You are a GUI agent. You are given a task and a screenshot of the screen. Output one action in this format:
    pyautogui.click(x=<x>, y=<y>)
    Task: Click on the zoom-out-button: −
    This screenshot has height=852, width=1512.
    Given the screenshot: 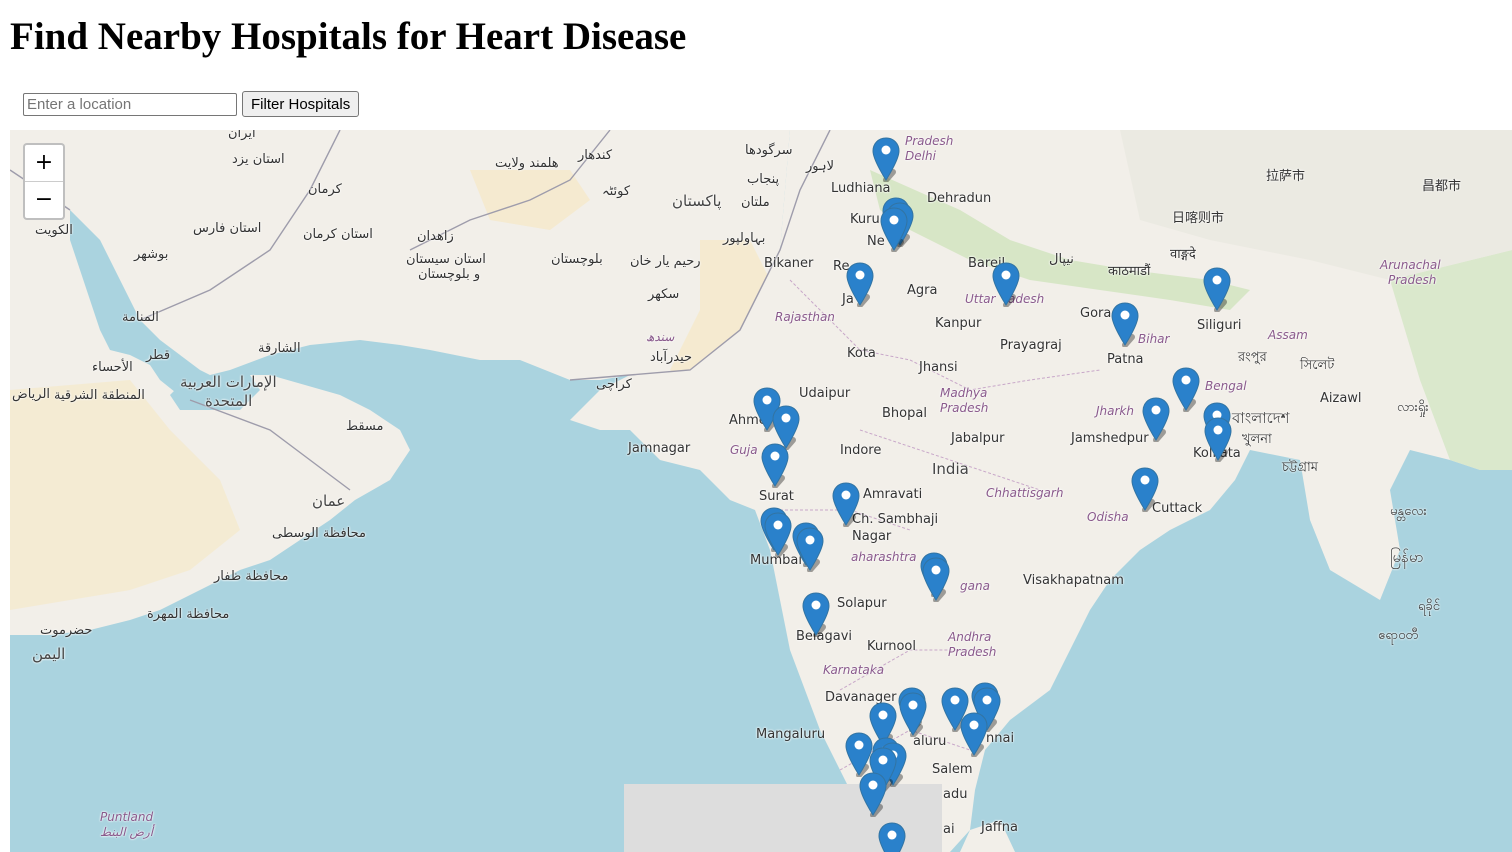 What is the action you would take?
    pyautogui.click(x=44, y=200)
    